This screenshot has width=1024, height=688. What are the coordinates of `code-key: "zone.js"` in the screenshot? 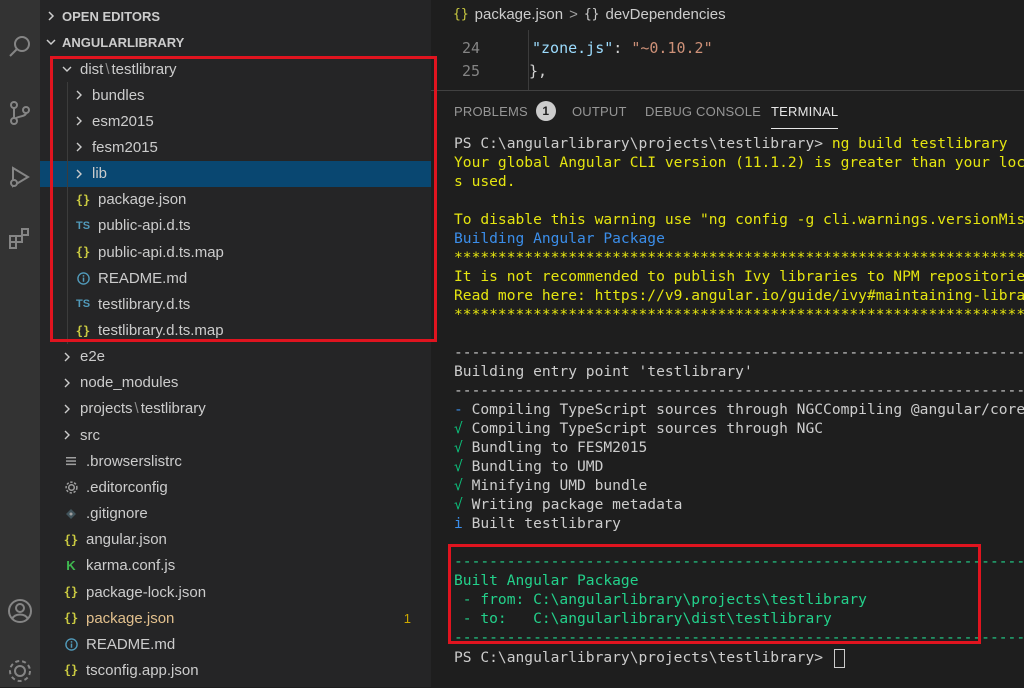 It's located at (572, 48).